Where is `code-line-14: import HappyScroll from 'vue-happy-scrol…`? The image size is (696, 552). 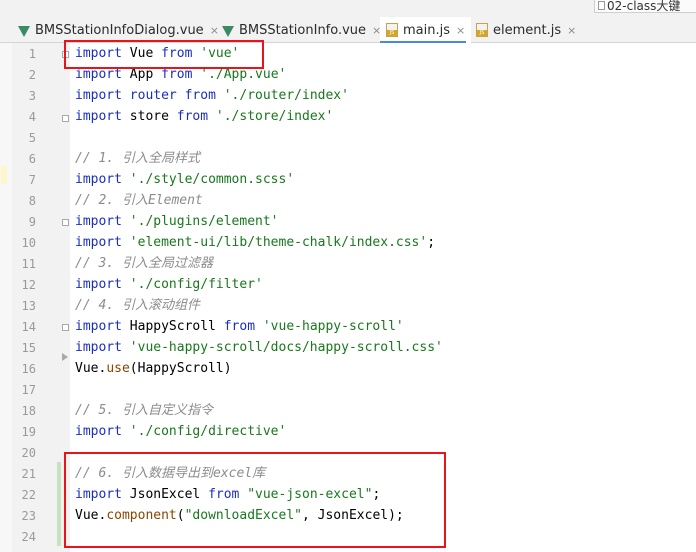 code-line-14: import HappyScroll from 'vue-happy-scrol… is located at coordinates (239, 326).